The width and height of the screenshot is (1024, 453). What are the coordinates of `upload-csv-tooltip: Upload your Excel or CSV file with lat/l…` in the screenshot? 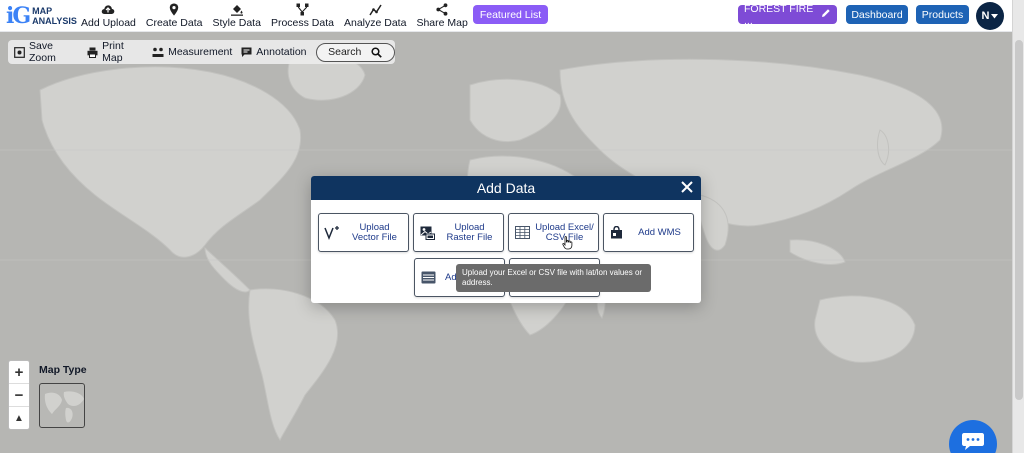 It's located at (553, 278).